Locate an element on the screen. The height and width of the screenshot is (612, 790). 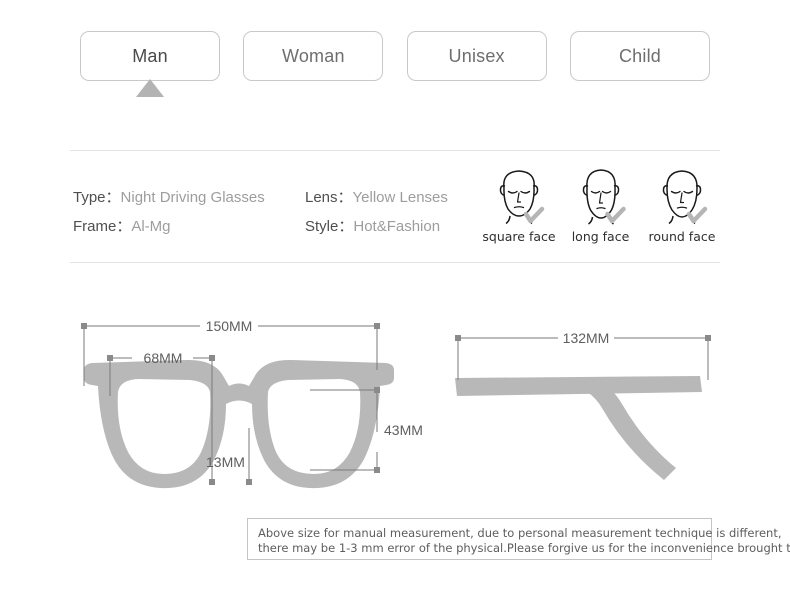
dimension-temple-length-label: 132MM is located at coordinates (586, 338).